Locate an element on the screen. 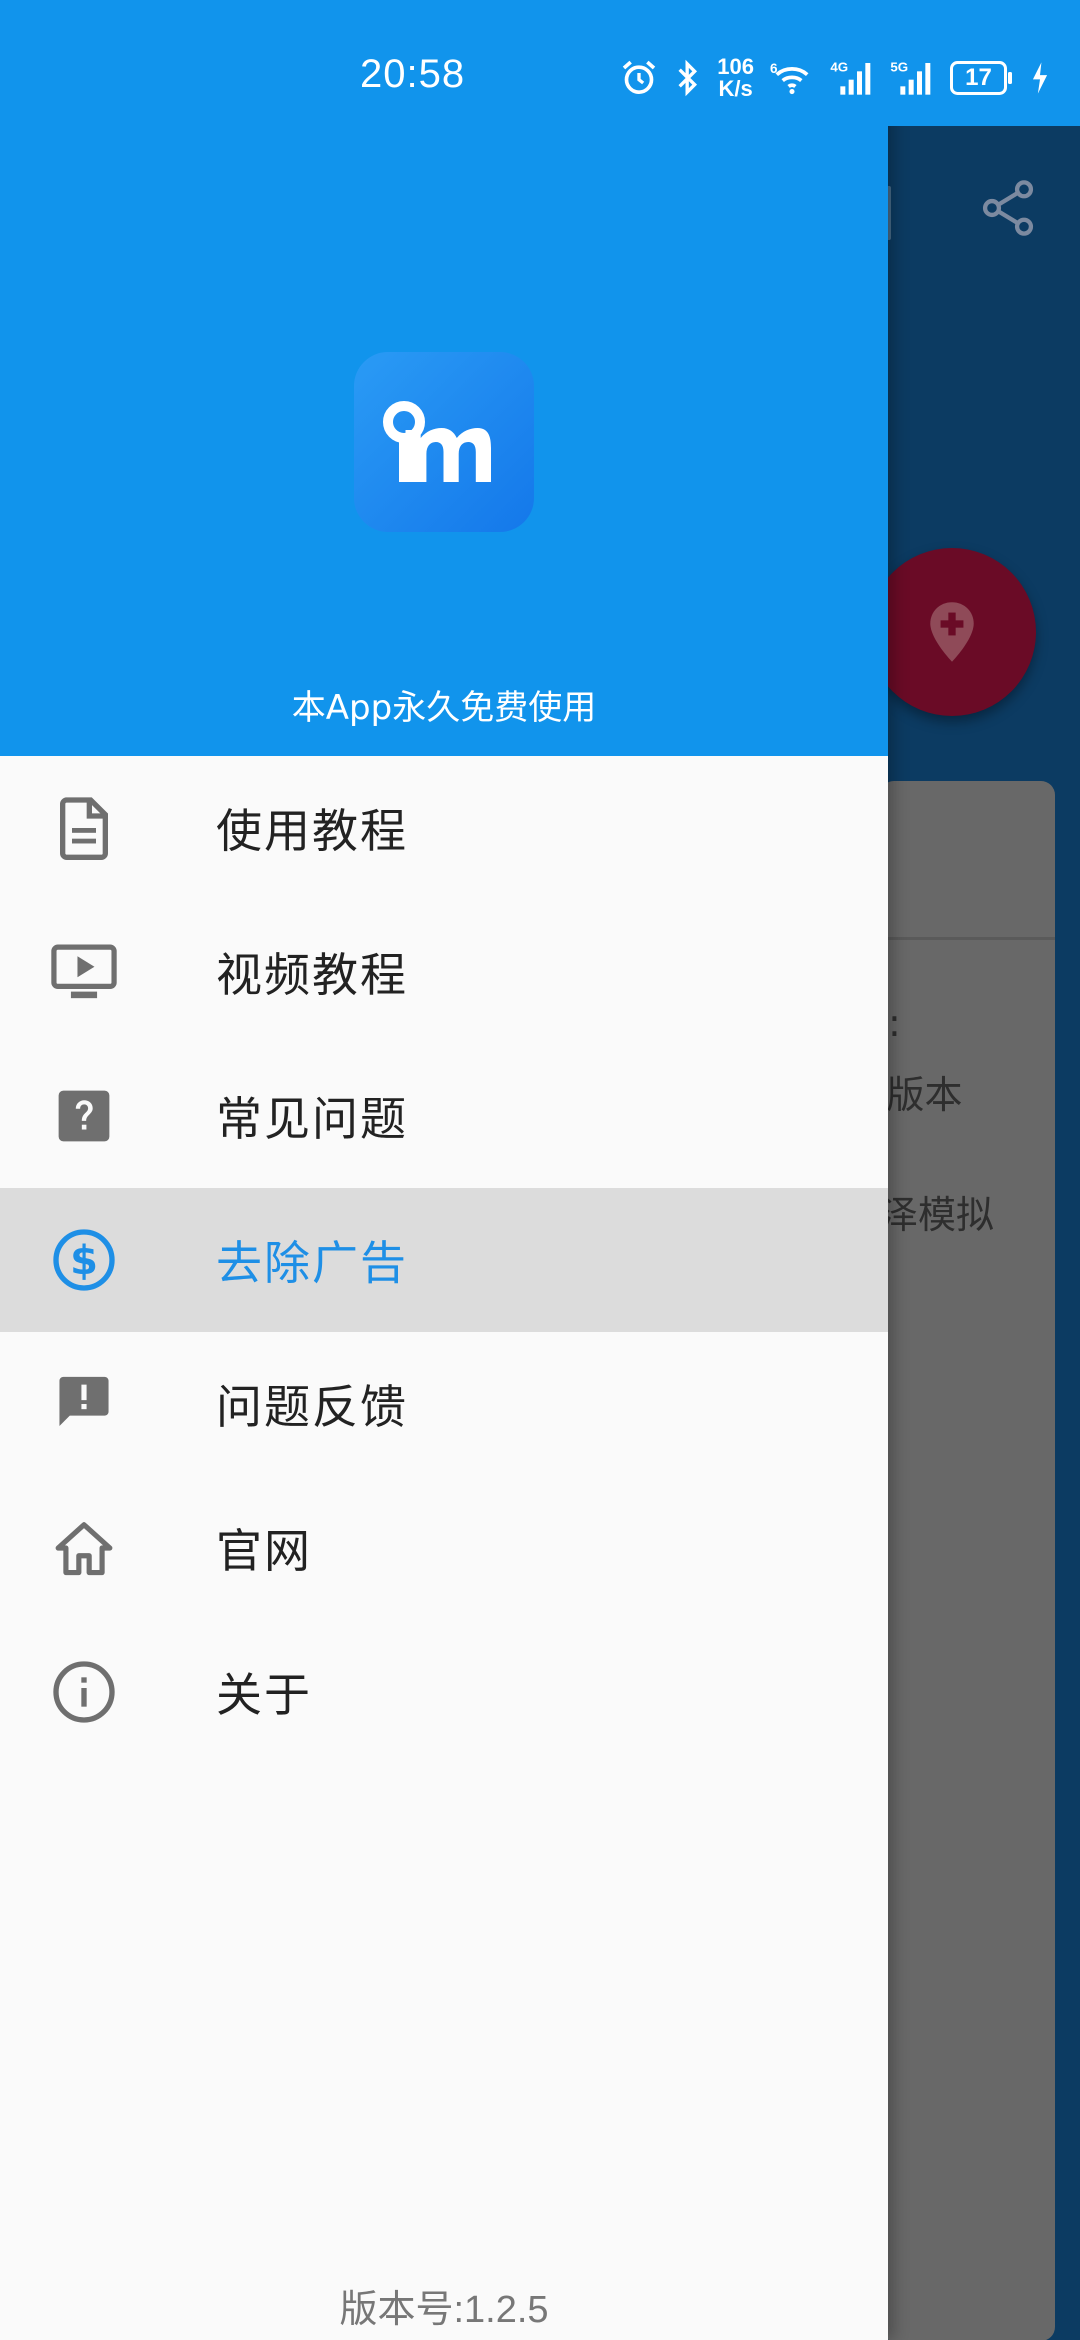  video-tv-icon is located at coordinates (84, 972).